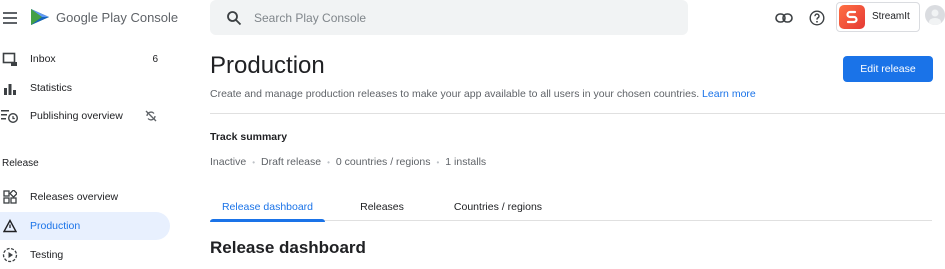 The image size is (945, 269). What do you see at coordinates (466, 162) in the screenshot?
I see `track-installs: 1 installs` at bounding box center [466, 162].